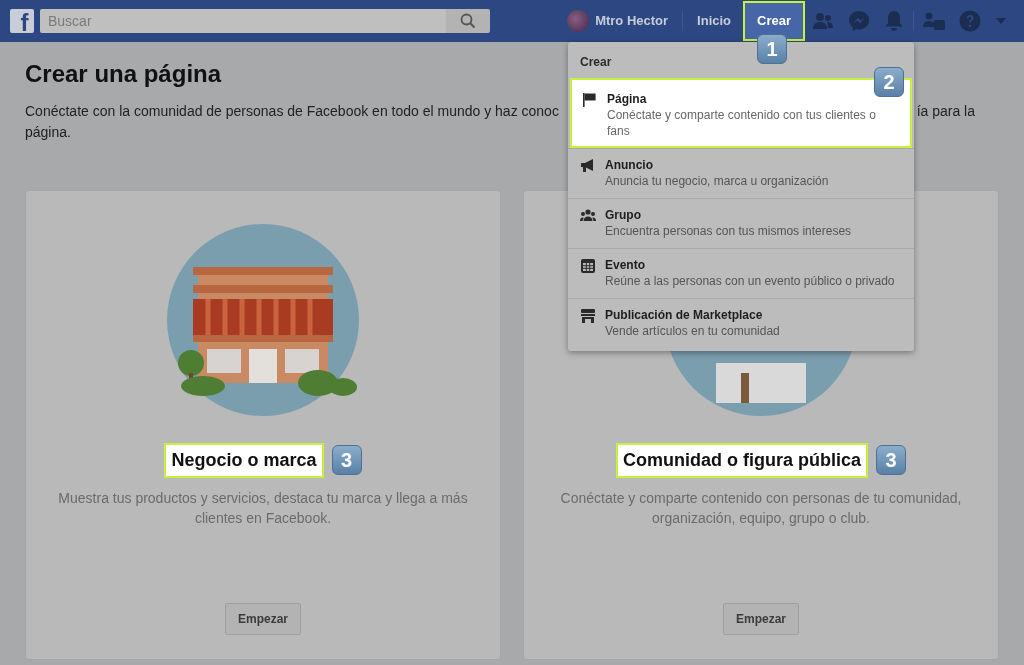 The image size is (1024, 665). I want to click on menu-item: Evento Reúne a las personas con un evento público o privado, so click(741, 273).